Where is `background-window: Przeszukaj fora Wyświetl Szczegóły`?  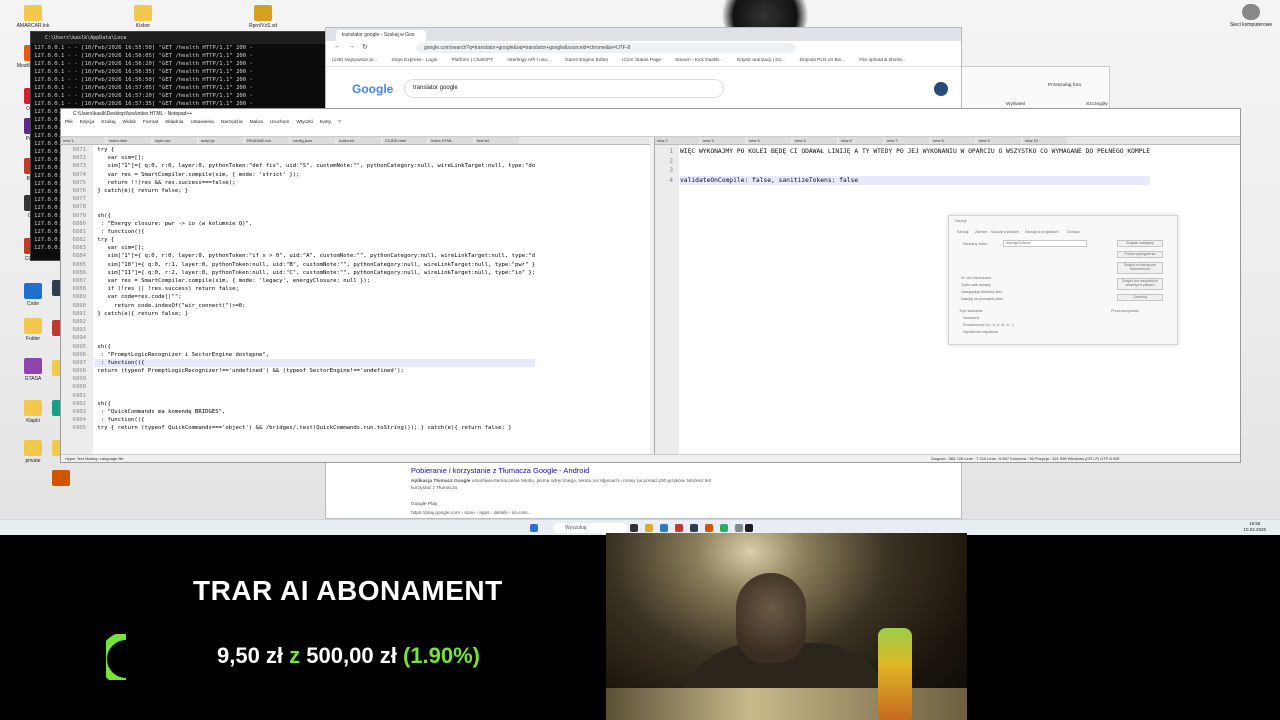 background-window: Przeszukaj fora Wyświetl Szczegóły is located at coordinates (1032, 88).